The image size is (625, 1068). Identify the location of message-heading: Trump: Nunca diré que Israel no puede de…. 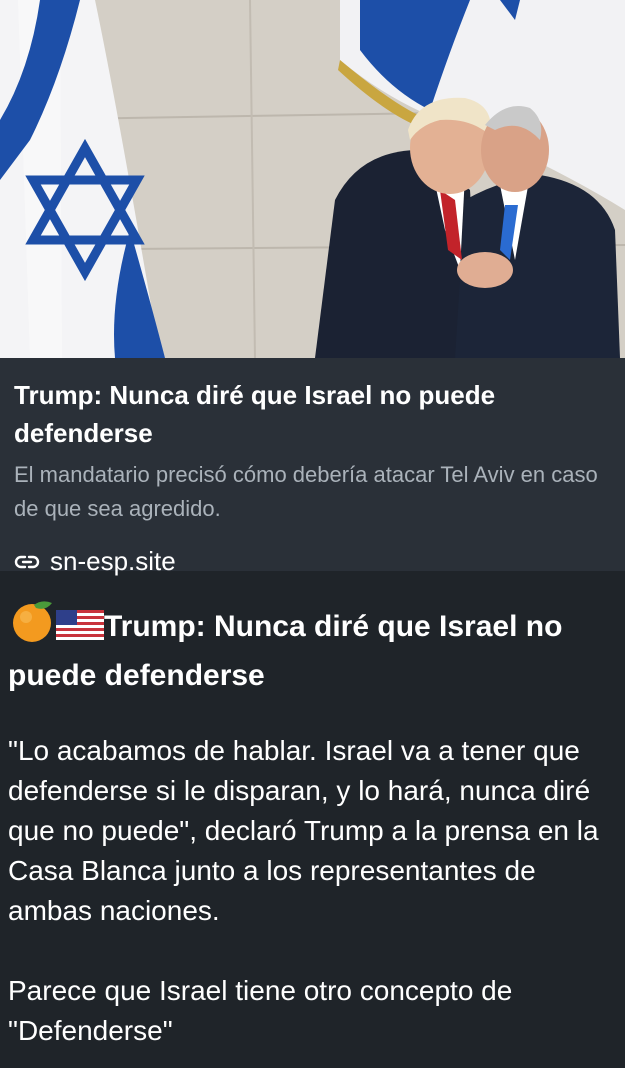
(312, 648).